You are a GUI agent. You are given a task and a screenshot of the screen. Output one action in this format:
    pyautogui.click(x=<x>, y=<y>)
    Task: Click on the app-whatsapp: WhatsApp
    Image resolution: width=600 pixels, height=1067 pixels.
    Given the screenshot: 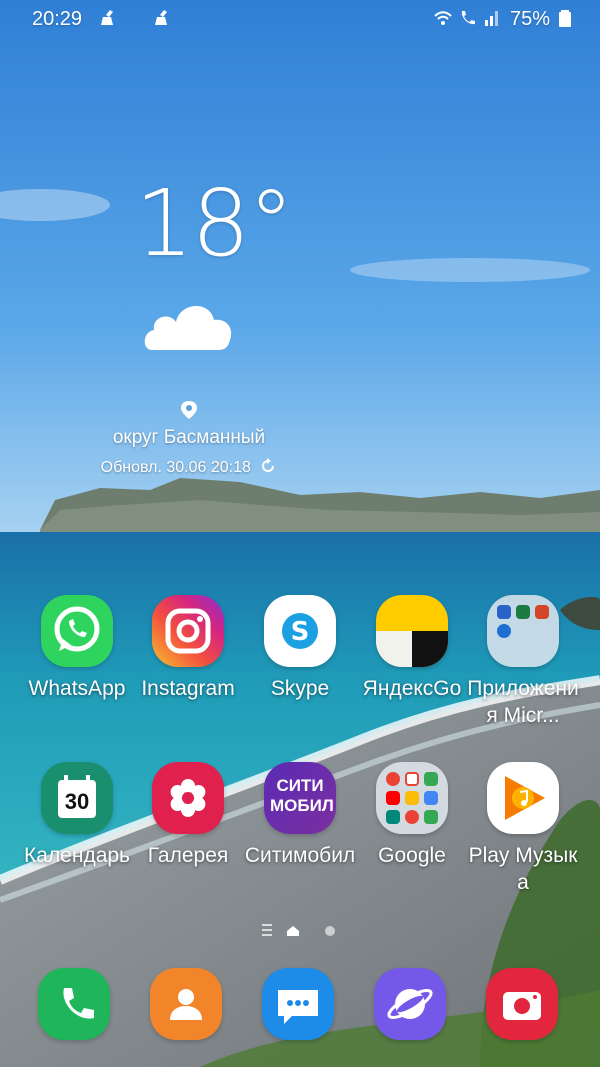 What is the action you would take?
    pyautogui.click(x=77, y=648)
    